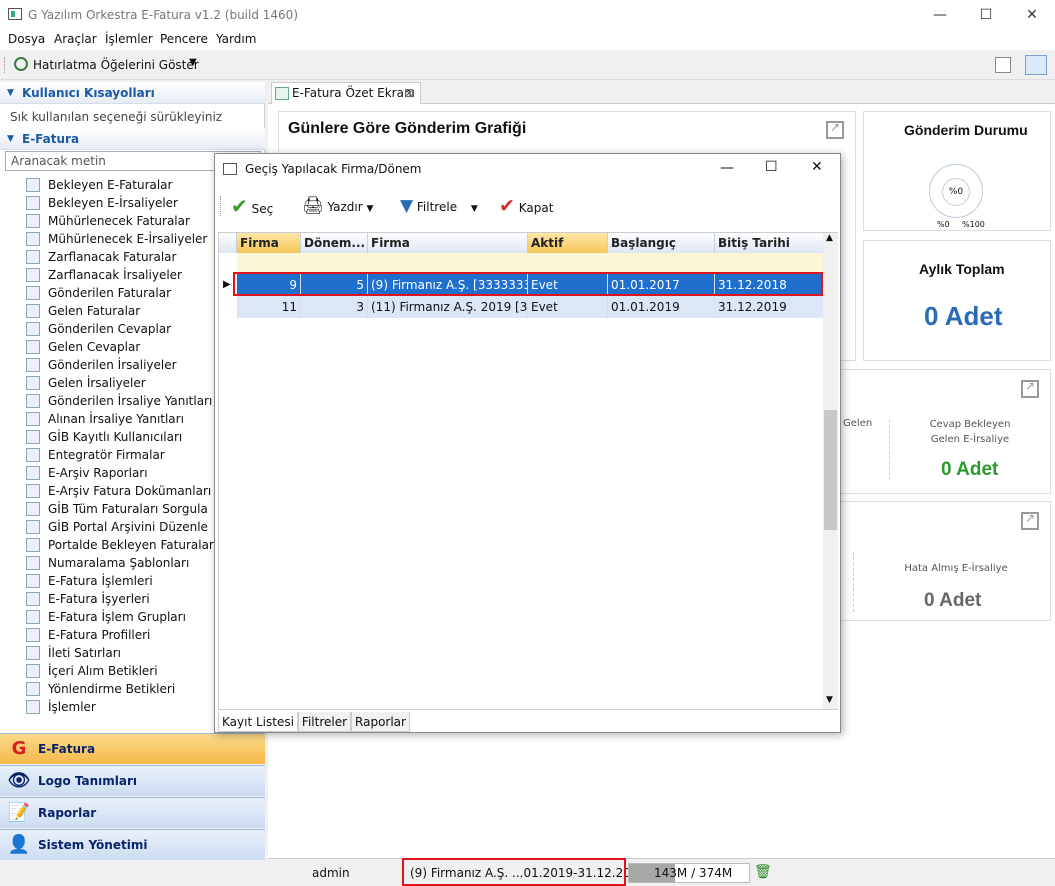 The height and width of the screenshot is (886, 1055). I want to click on row-indicator-header, so click(228, 243).